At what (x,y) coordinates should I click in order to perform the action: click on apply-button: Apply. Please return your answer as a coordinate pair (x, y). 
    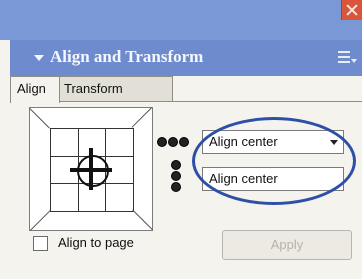
    Looking at the image, I should click on (287, 245).